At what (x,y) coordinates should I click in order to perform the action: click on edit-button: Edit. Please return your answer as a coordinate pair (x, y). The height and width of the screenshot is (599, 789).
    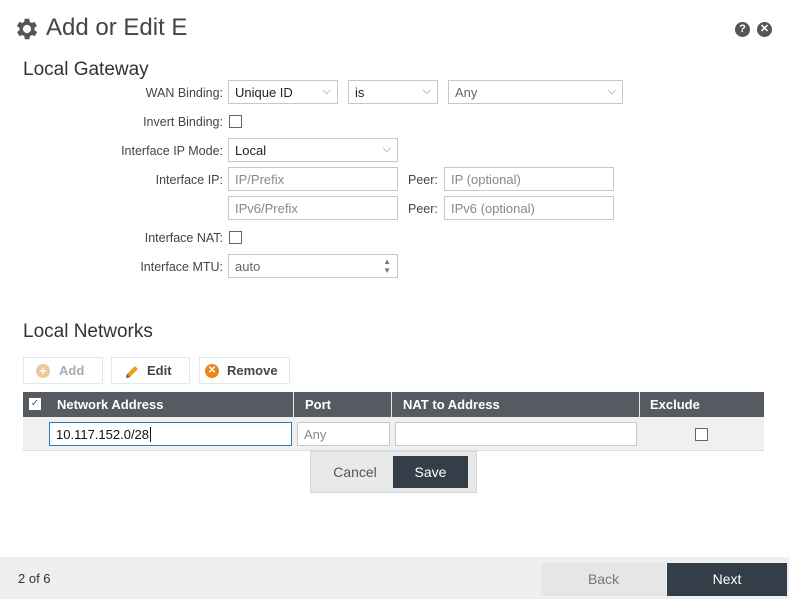
    Looking at the image, I should click on (150, 370).